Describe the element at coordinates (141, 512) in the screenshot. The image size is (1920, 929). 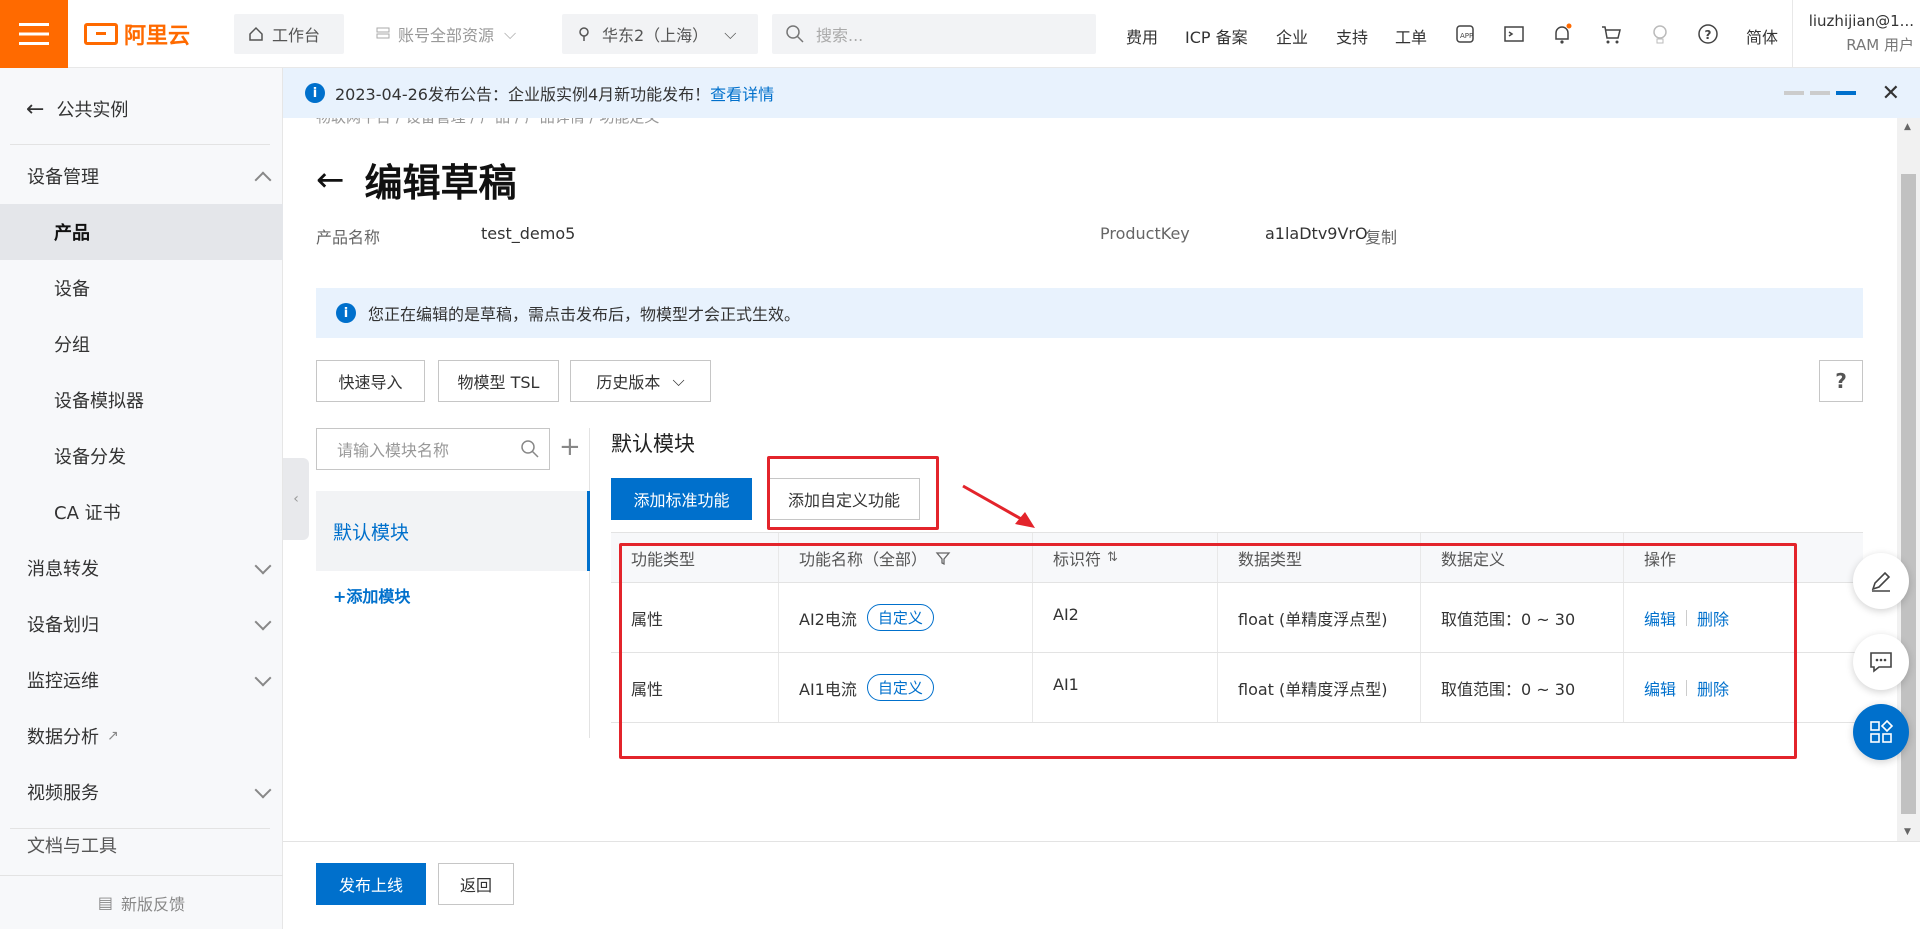
I see `sidebar-item-ca-certificate: CA 证书` at that location.